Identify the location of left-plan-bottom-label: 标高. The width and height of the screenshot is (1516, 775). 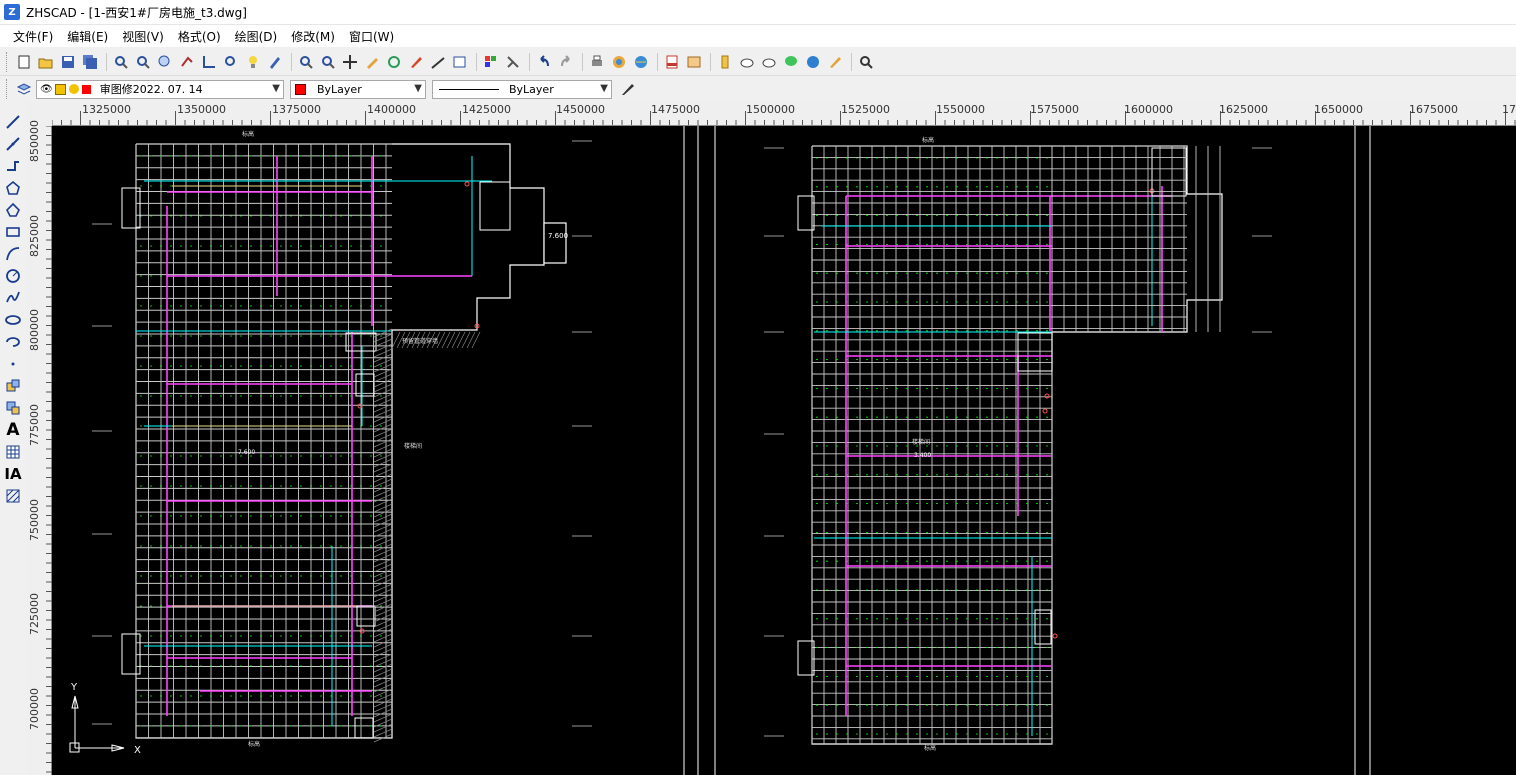
(254, 744).